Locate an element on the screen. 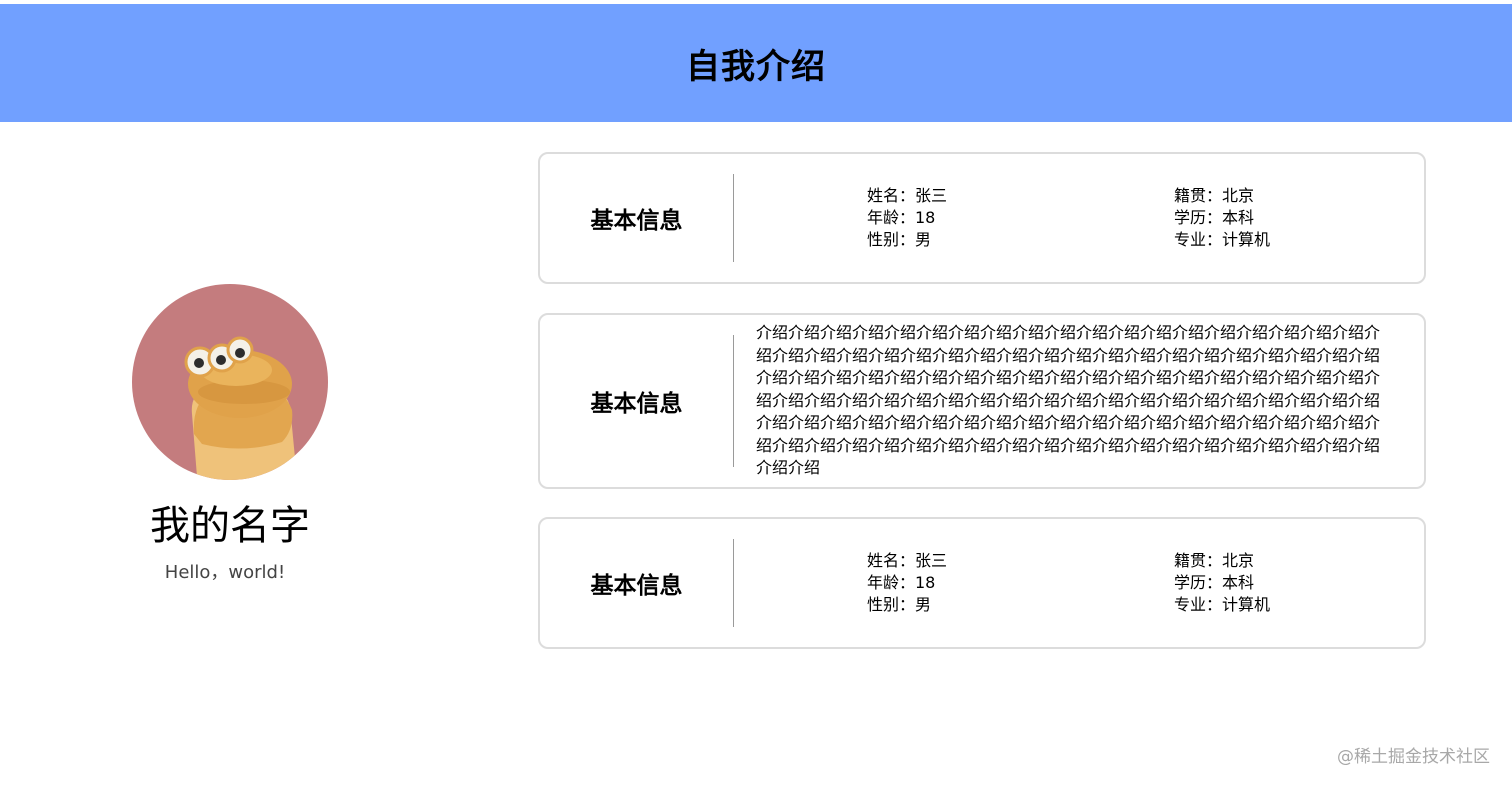  profile-panel: 我的名字 Hello，world! is located at coordinates (230, 434).